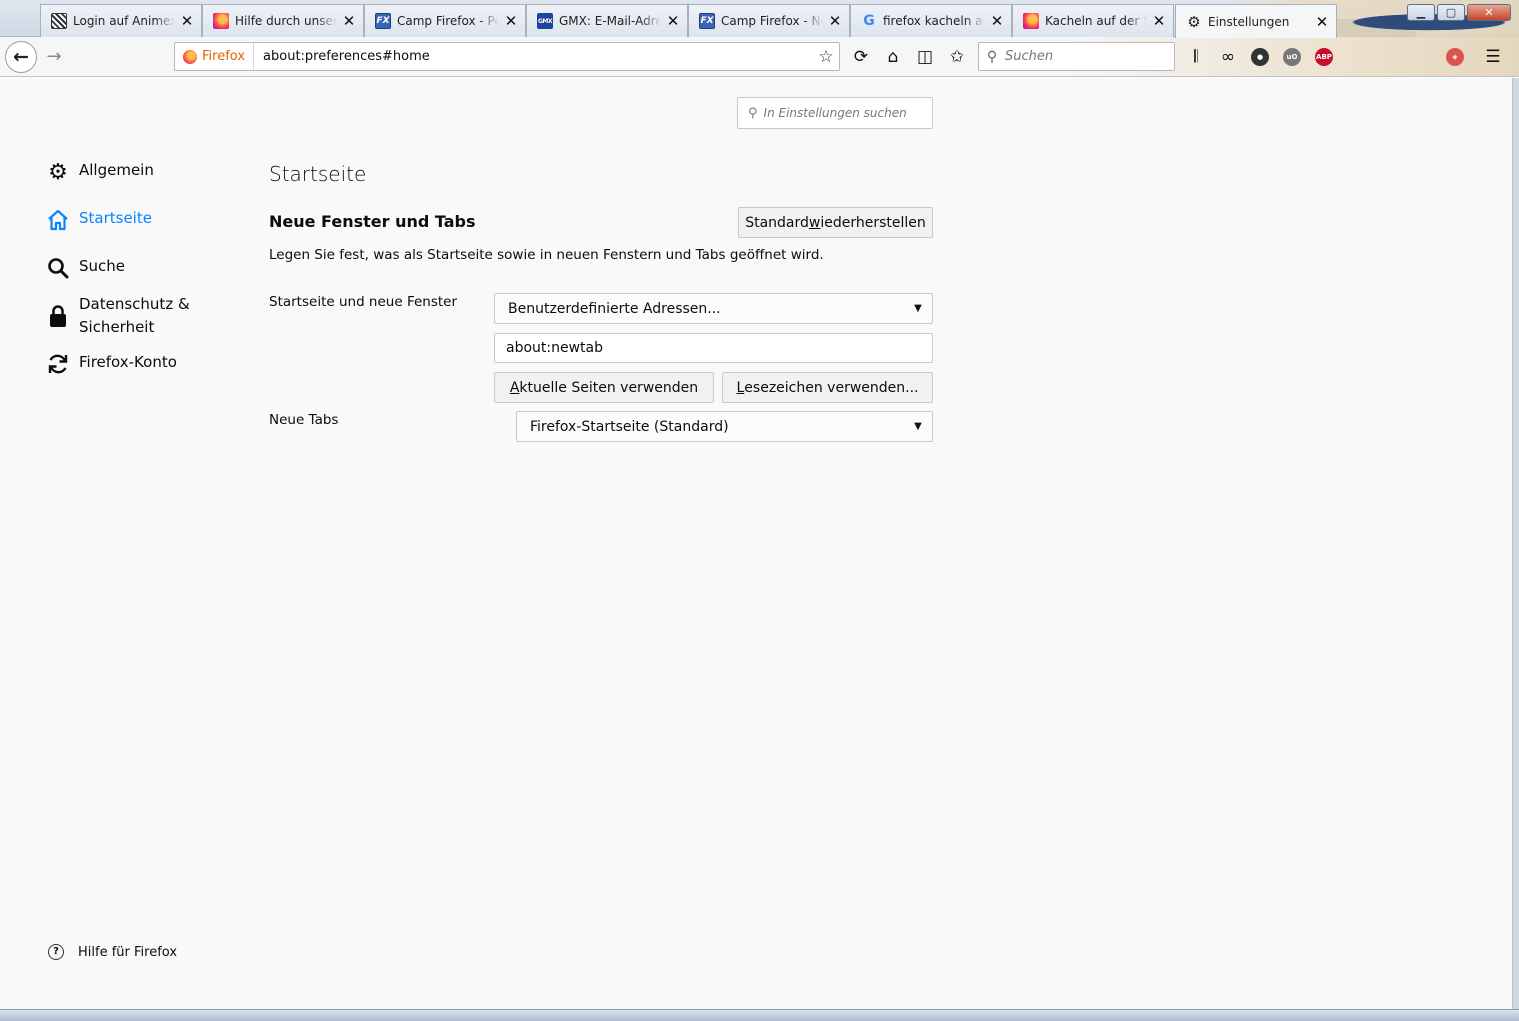 The height and width of the screenshot is (1021, 1519). Describe the element at coordinates (861, 57) in the screenshot. I see `reload-icon: ⟳` at that location.